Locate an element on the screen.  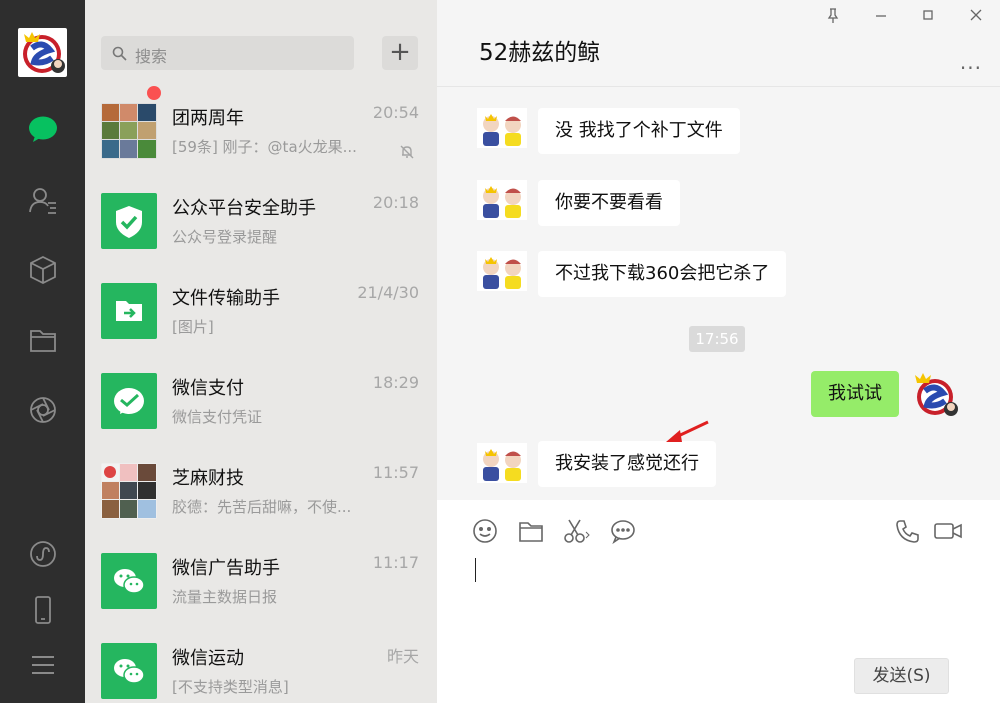
wechat-pay-icon is located at coordinates (129, 401).